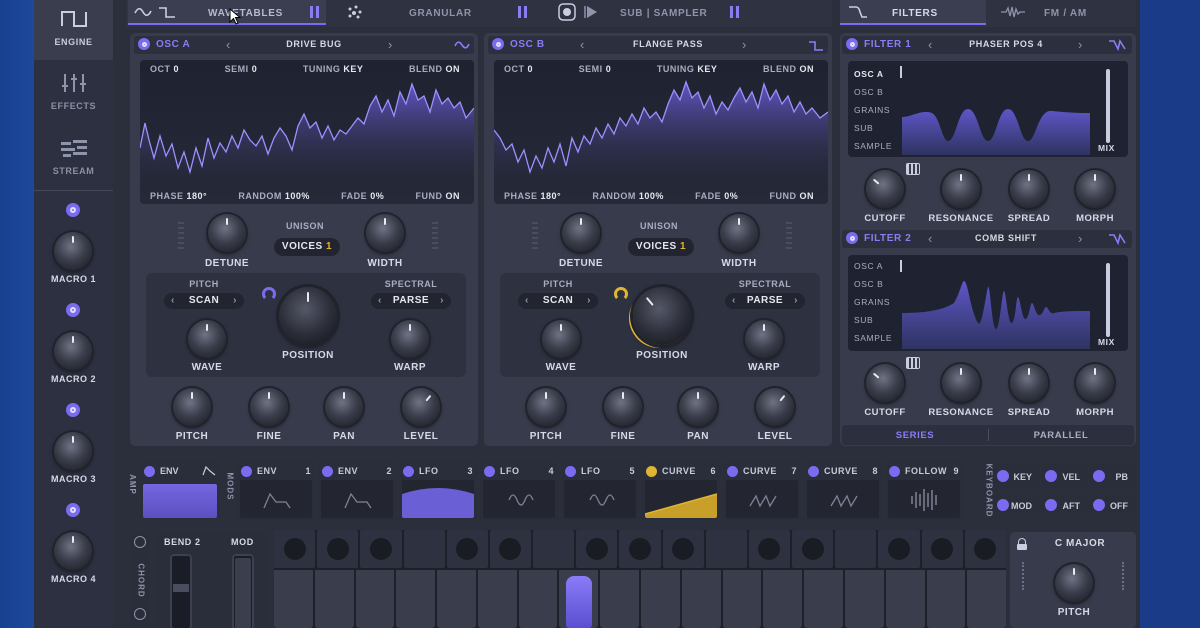 Image resolution: width=1200 pixels, height=628 pixels. What do you see at coordinates (662, 316) in the screenshot?
I see `position-knob` at bounding box center [662, 316].